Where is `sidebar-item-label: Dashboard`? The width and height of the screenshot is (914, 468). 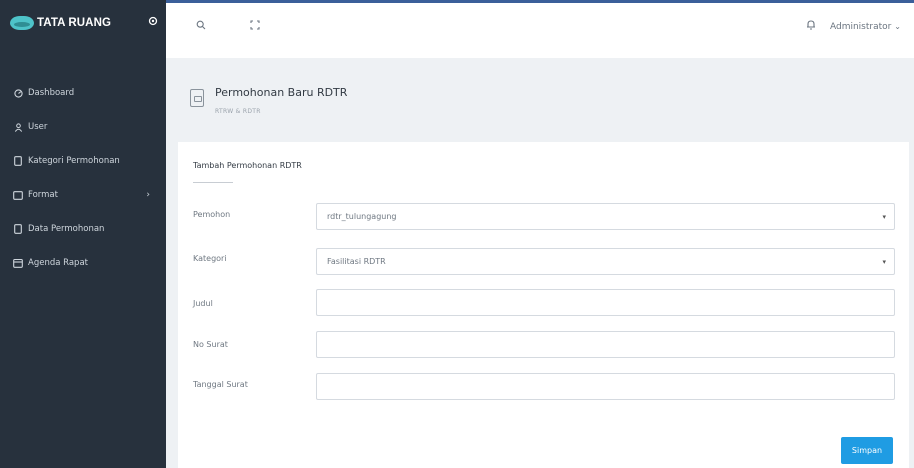
sidebar-item-label: Dashboard is located at coordinates (51, 93).